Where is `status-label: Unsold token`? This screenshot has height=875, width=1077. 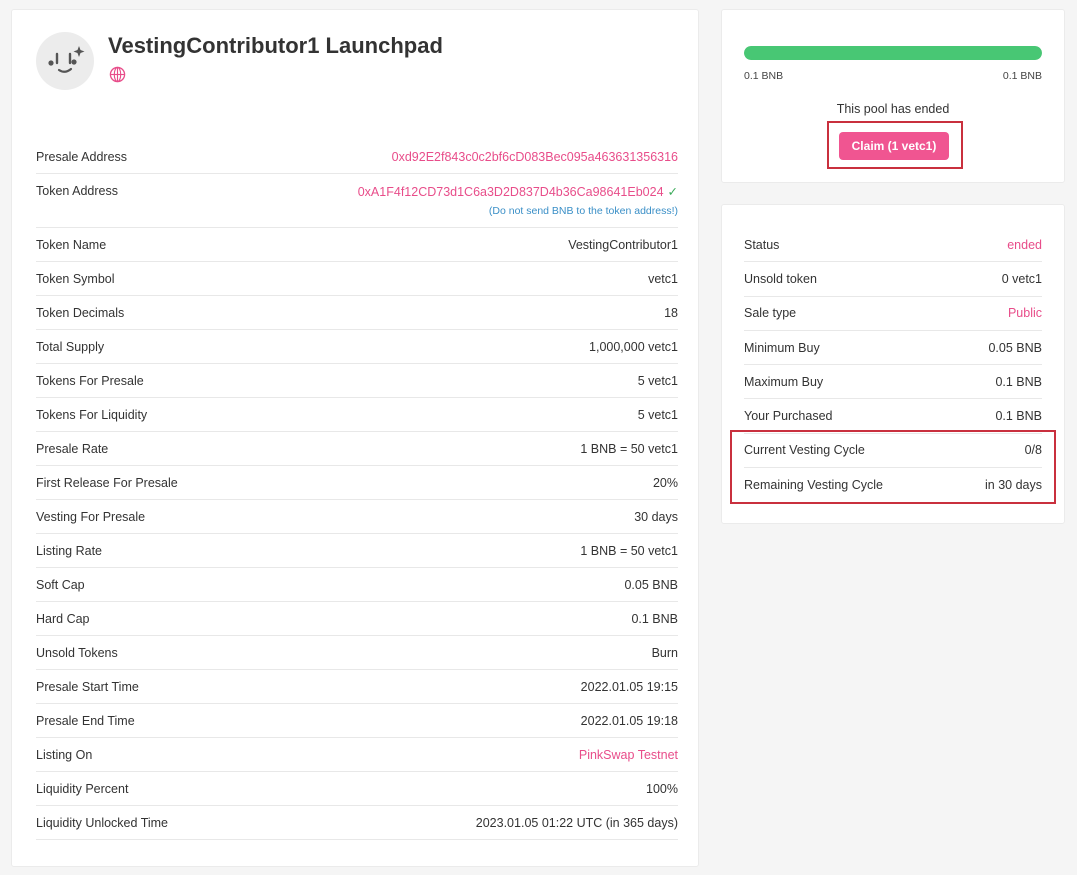 status-label: Unsold token is located at coordinates (780, 278).